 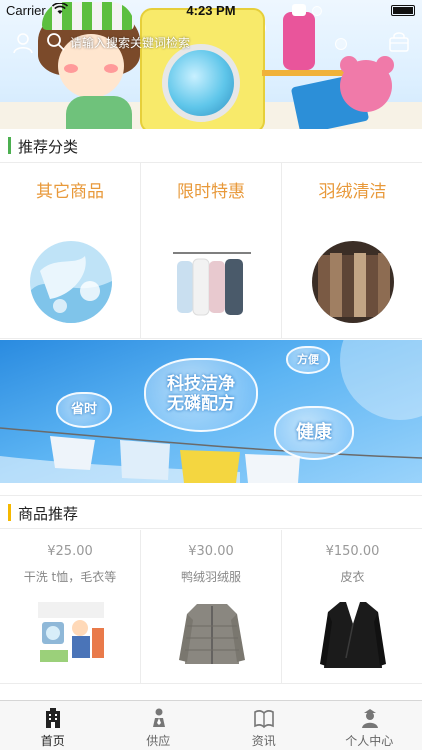 What do you see at coordinates (201, 395) in the screenshot?
I see `promo-heart-main: 科技洁净 无磷配方` at bounding box center [201, 395].